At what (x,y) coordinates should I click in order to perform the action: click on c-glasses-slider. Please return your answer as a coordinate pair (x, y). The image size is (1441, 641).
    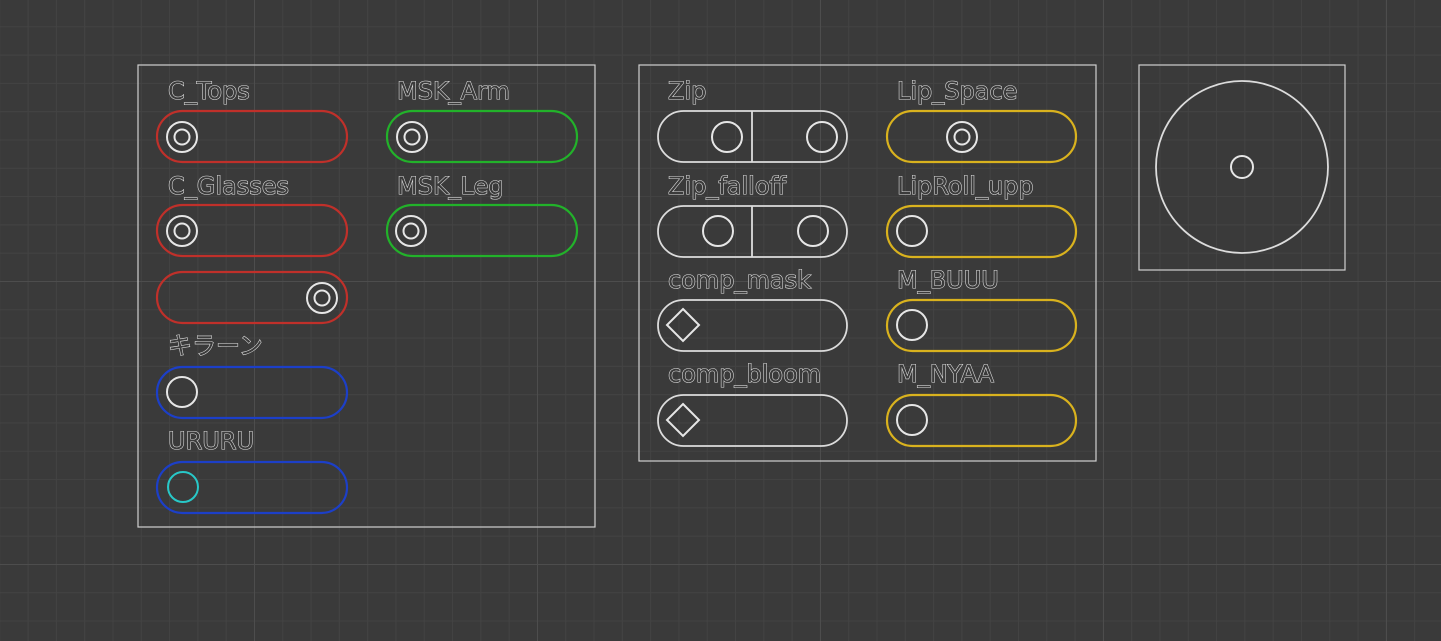
    Looking at the image, I should click on (252, 230).